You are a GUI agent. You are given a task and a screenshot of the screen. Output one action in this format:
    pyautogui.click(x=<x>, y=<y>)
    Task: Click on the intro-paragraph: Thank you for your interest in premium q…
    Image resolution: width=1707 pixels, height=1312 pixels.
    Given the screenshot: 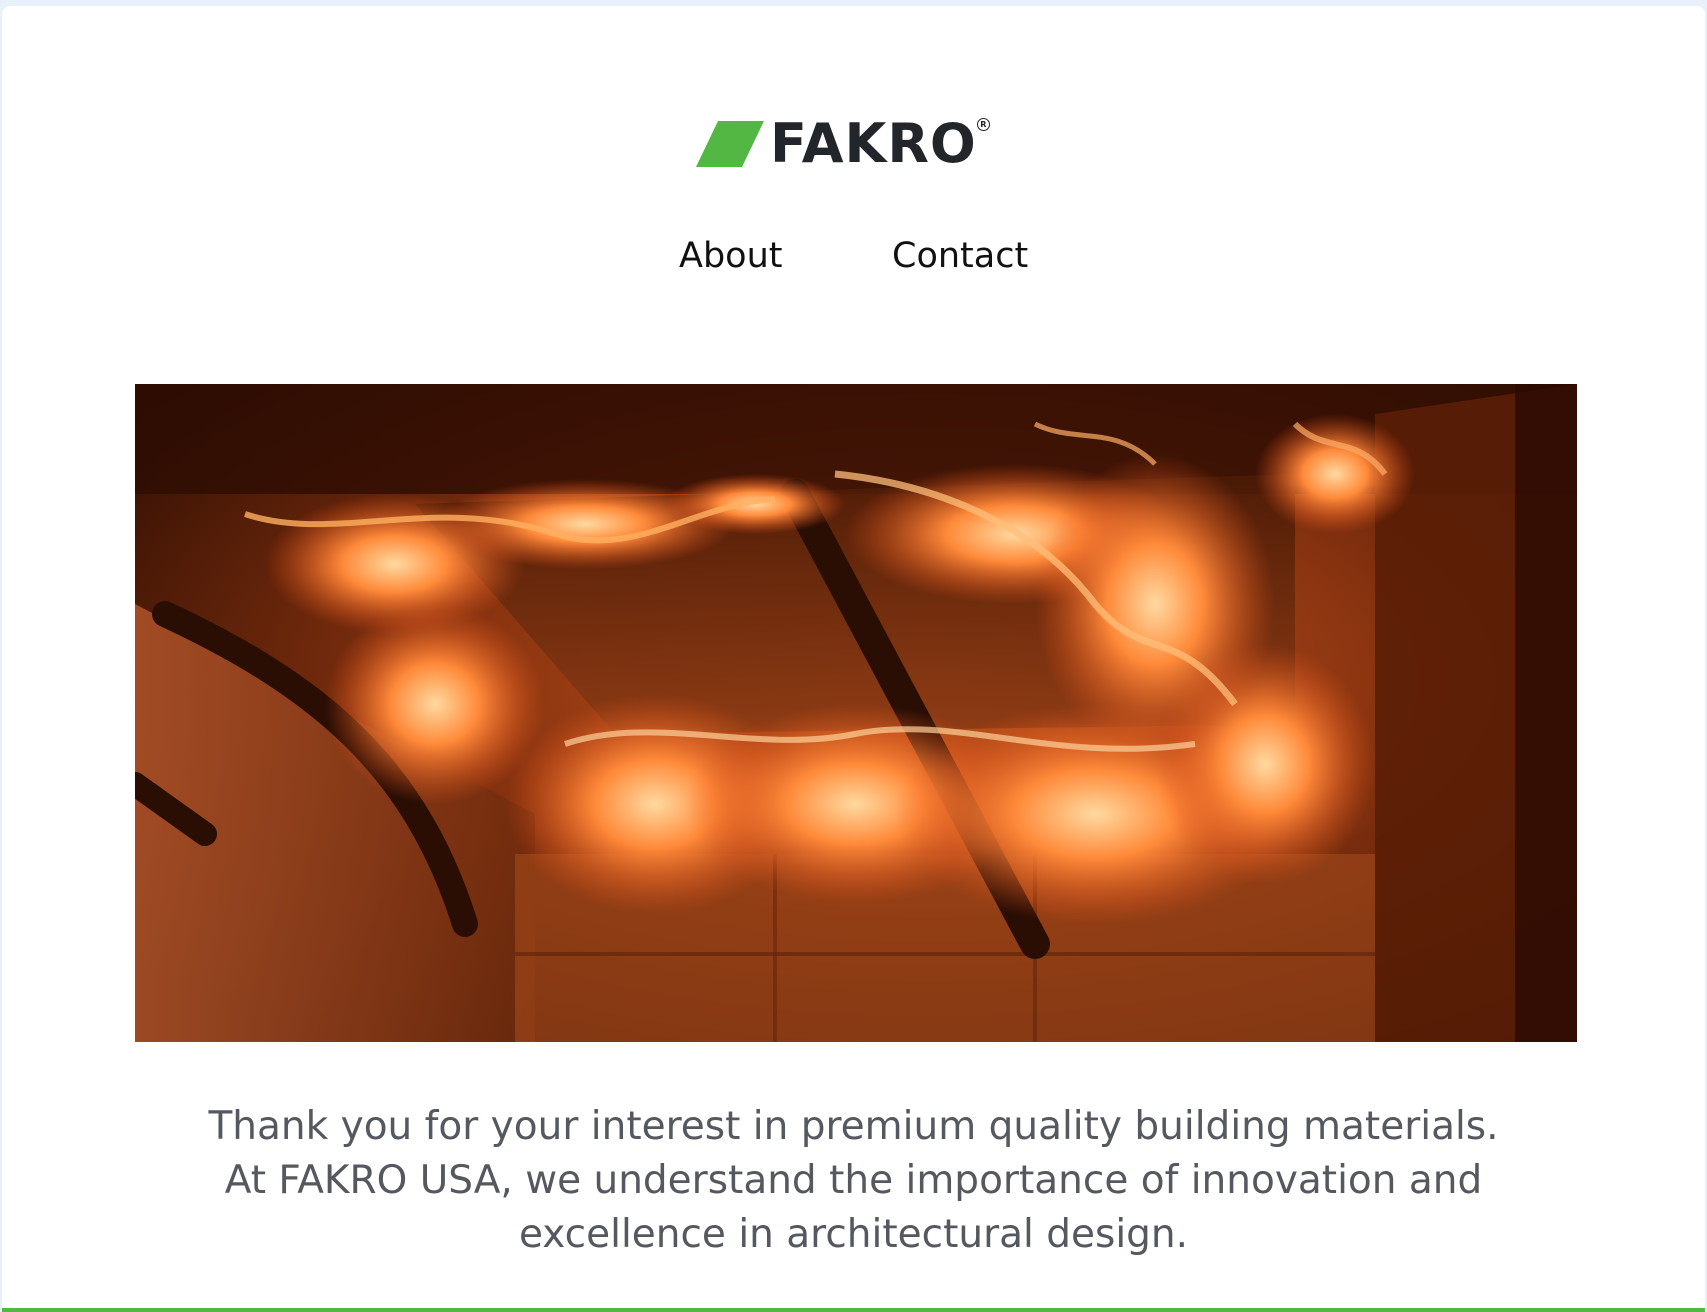 What is the action you would take?
    pyautogui.click(x=853, y=1181)
    